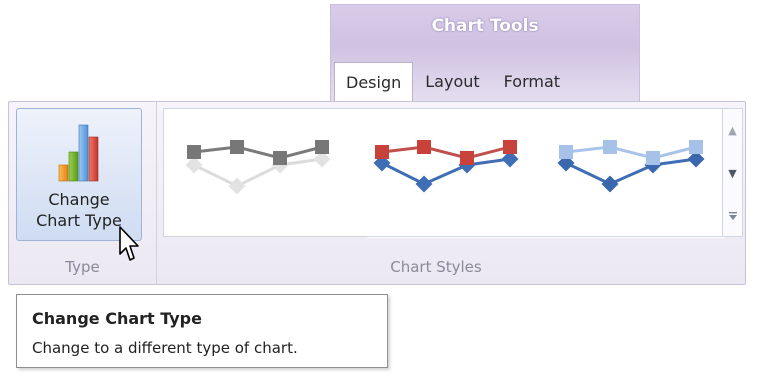 The image size is (770, 379). I want to click on scroll-down-icon: ▼, so click(732, 173).